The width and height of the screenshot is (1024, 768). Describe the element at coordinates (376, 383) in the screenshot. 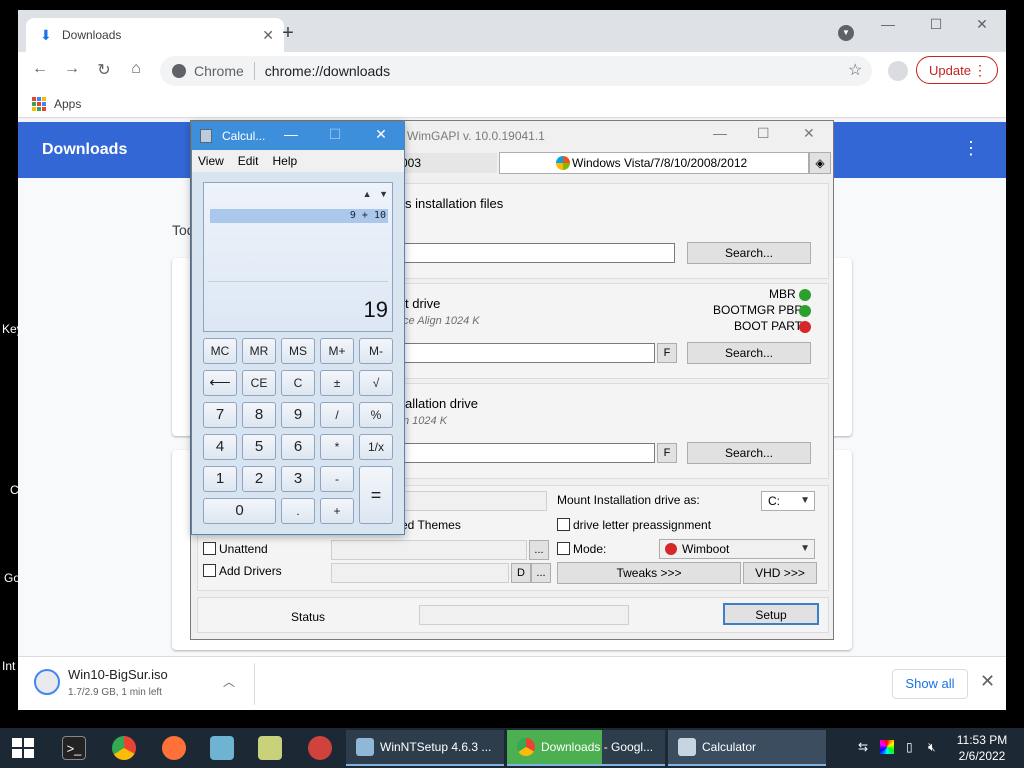

I see `sqrt-button: √` at that location.